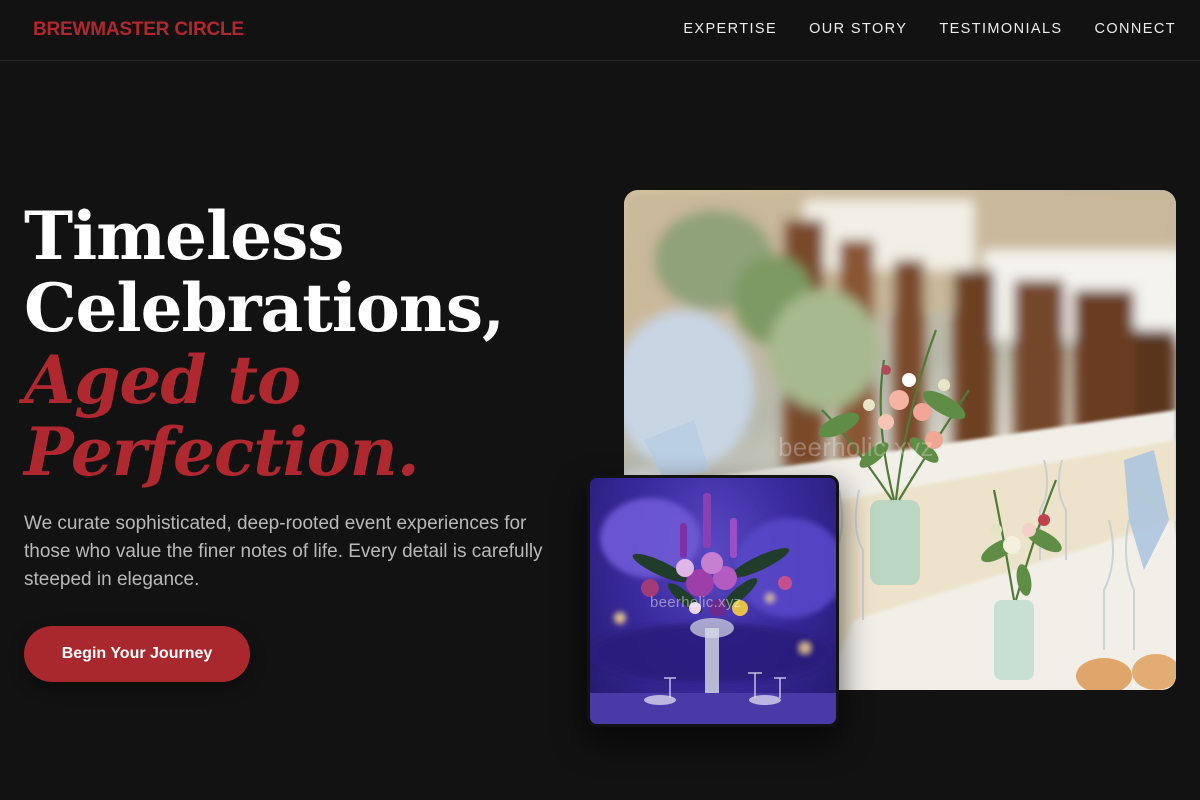 Image resolution: width=1200 pixels, height=800 pixels. I want to click on watermark-main: beerholic.xyz, so click(856, 447).